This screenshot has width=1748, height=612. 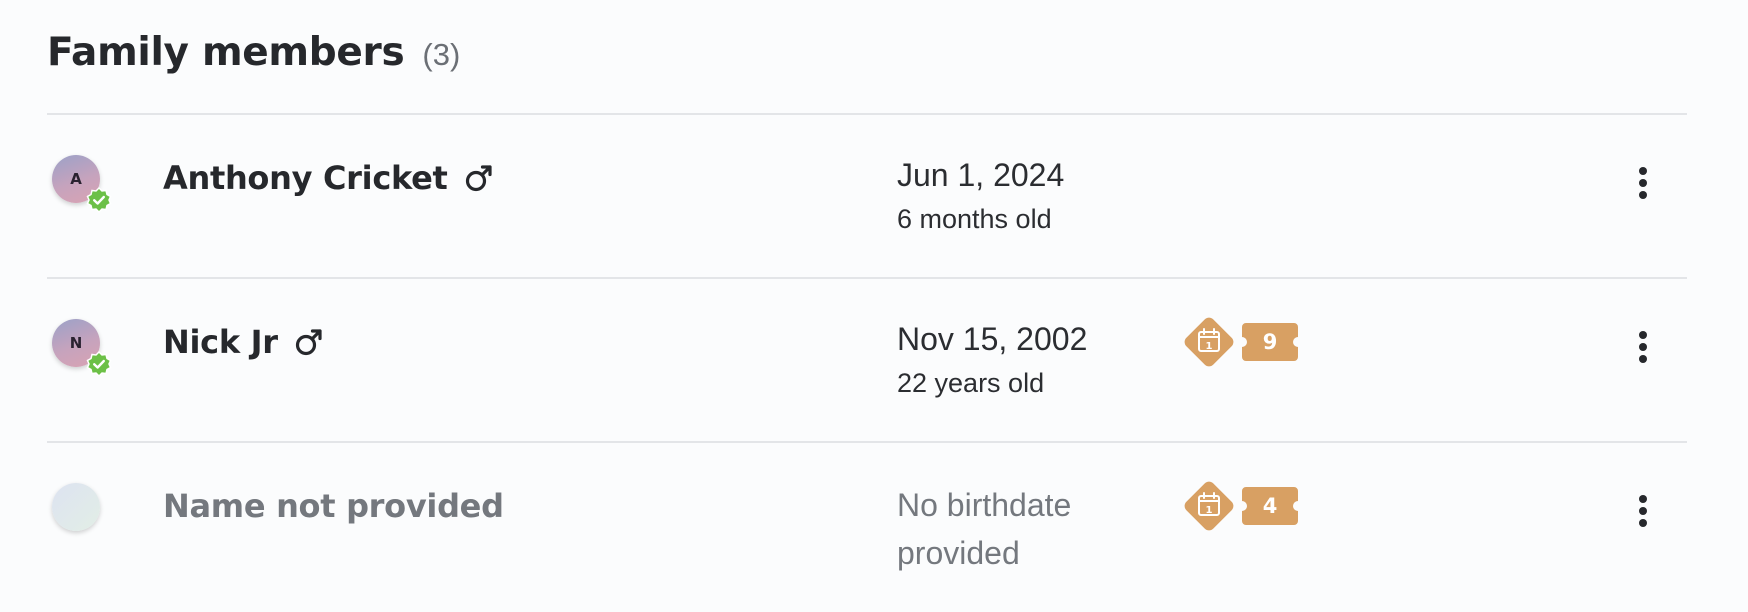 I want to click on ticket-count: 9, so click(x=1270, y=342).